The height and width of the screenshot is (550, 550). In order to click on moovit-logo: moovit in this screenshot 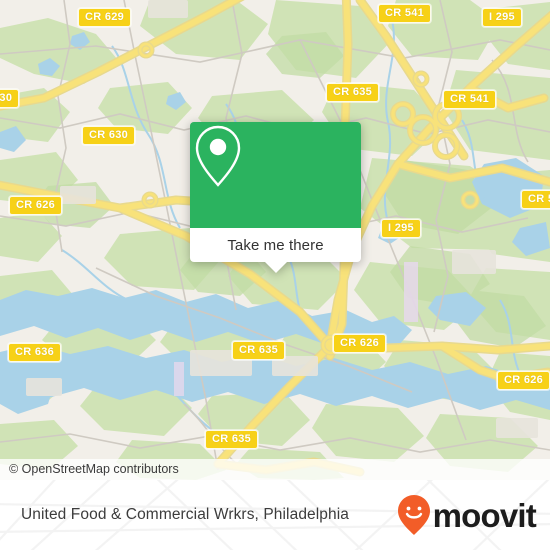, I will do `click(467, 515)`.